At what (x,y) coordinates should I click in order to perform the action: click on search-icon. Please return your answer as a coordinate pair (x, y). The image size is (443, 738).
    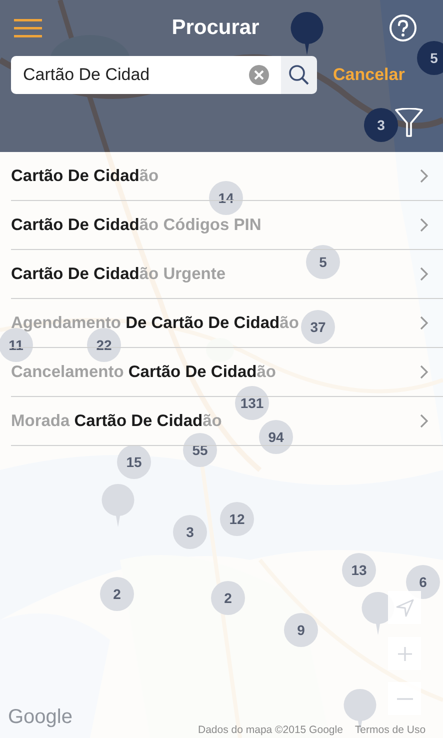
    Looking at the image, I should click on (299, 75).